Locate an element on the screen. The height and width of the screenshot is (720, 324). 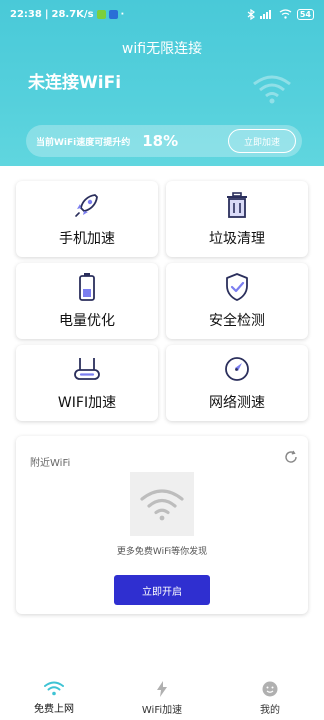
bluetooth-icon is located at coordinates (251, 14).